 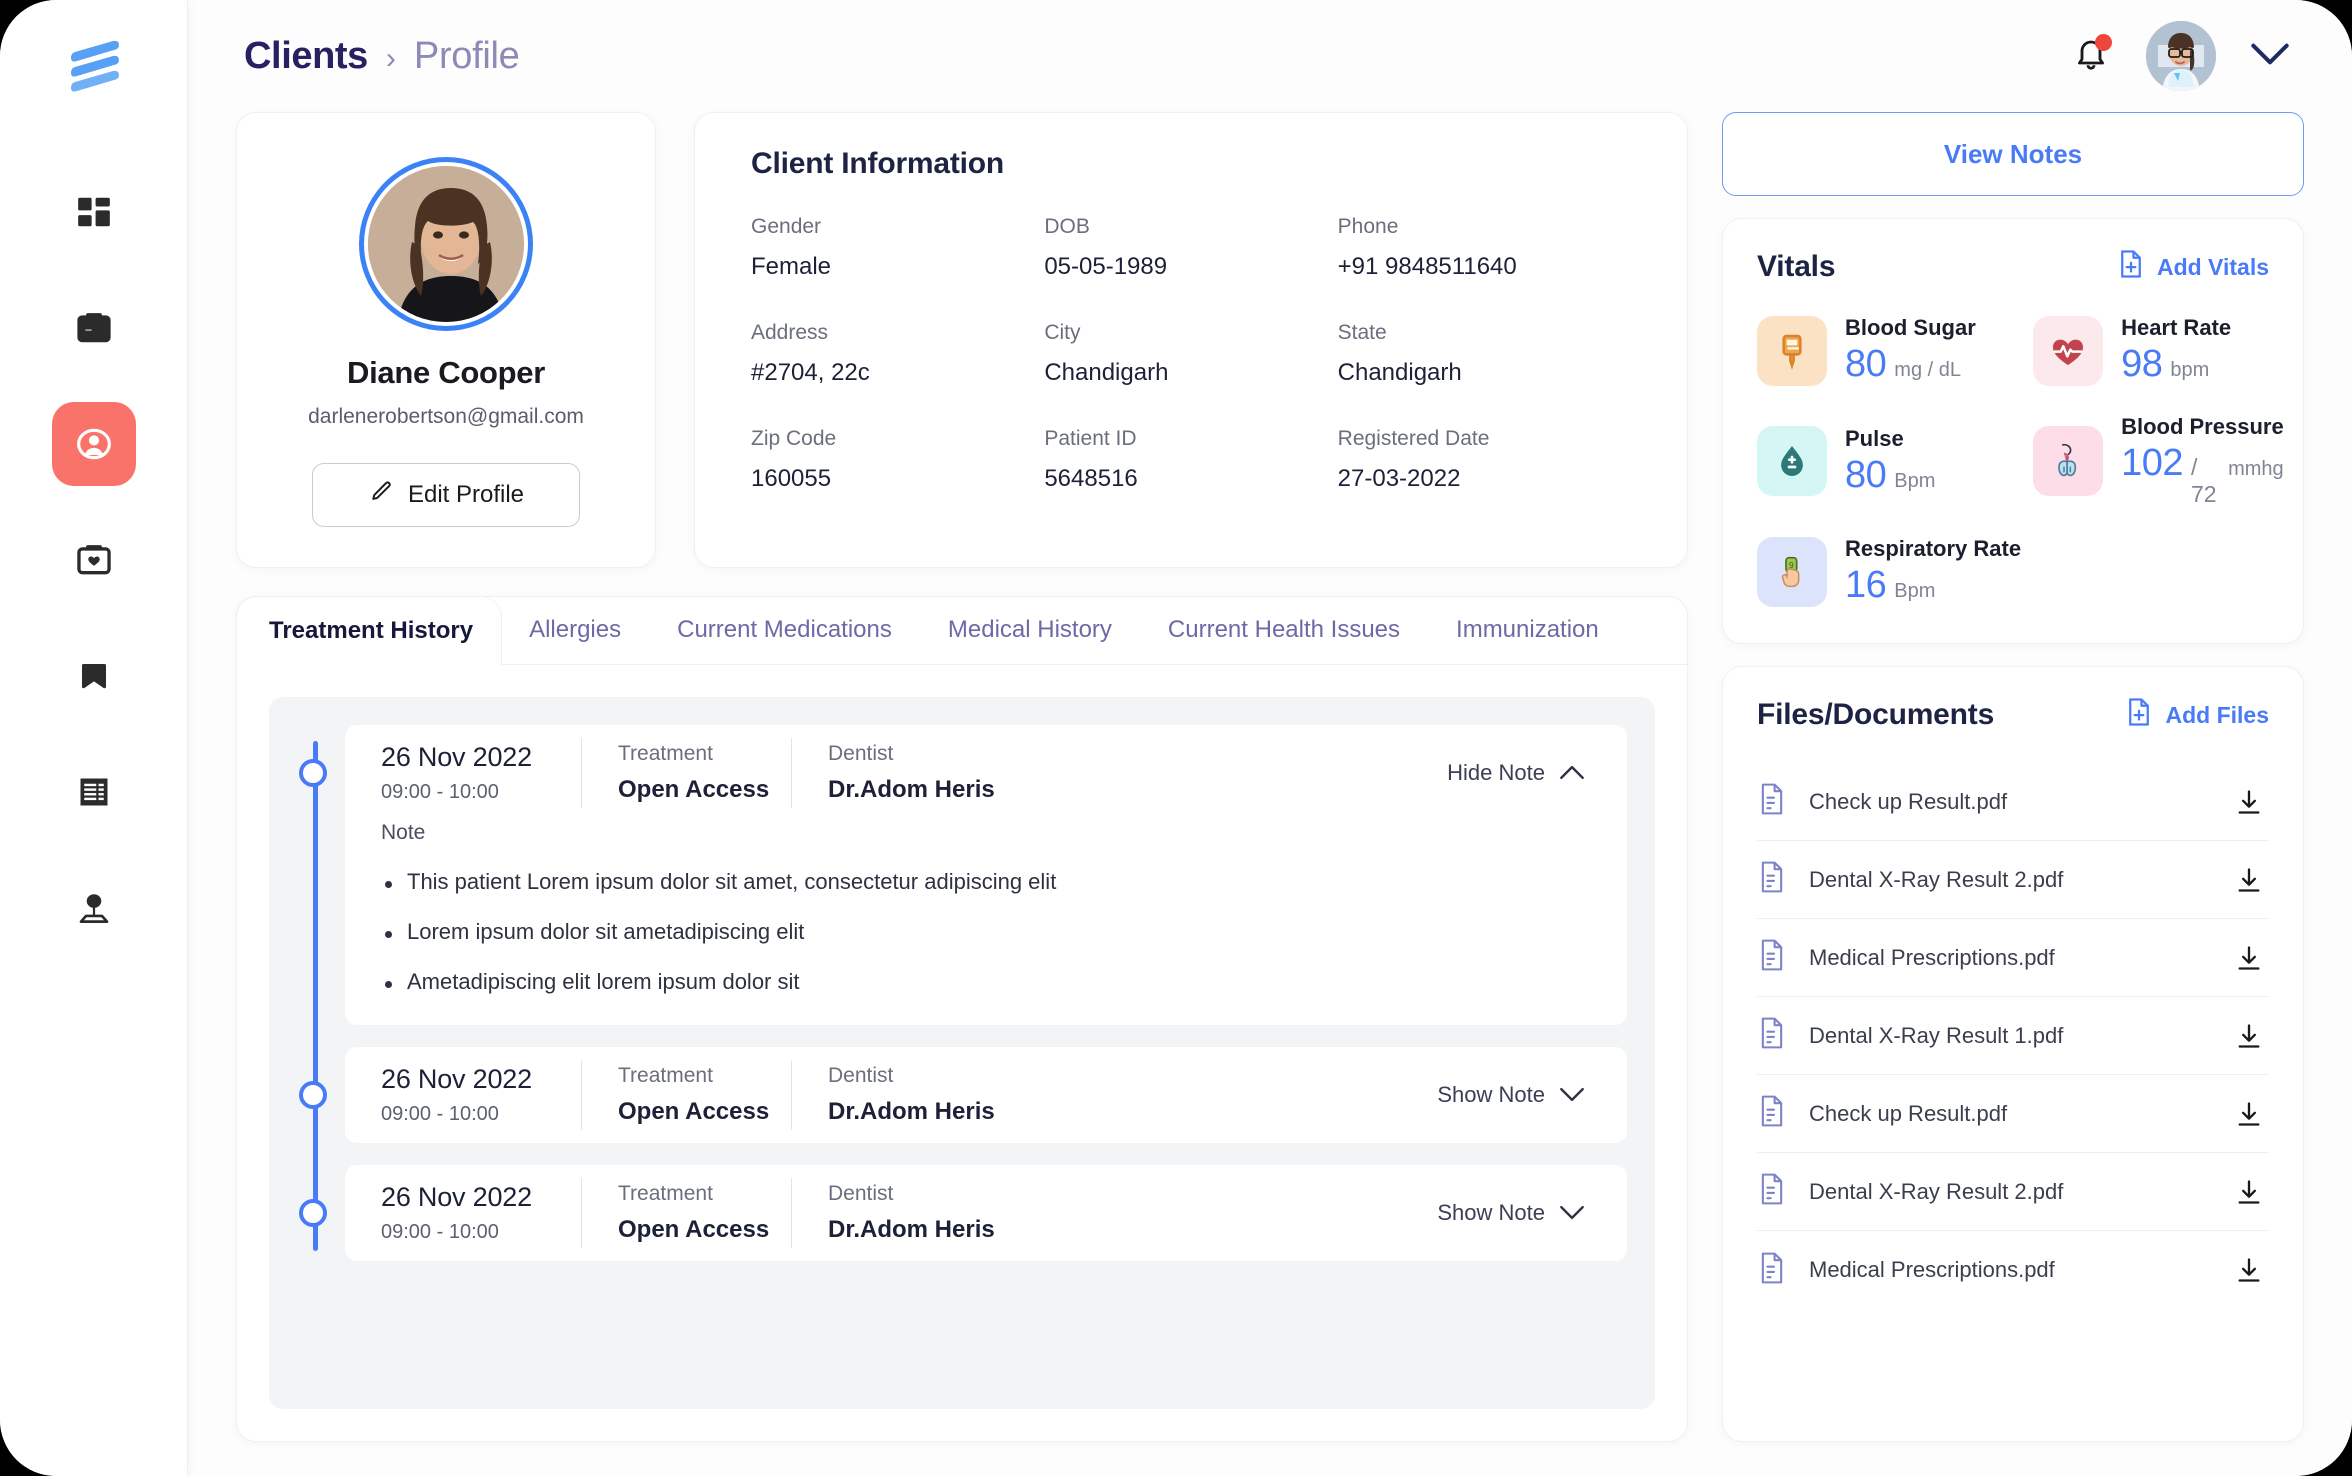 What do you see at coordinates (2181, 56) in the screenshot?
I see `user-avatar` at bounding box center [2181, 56].